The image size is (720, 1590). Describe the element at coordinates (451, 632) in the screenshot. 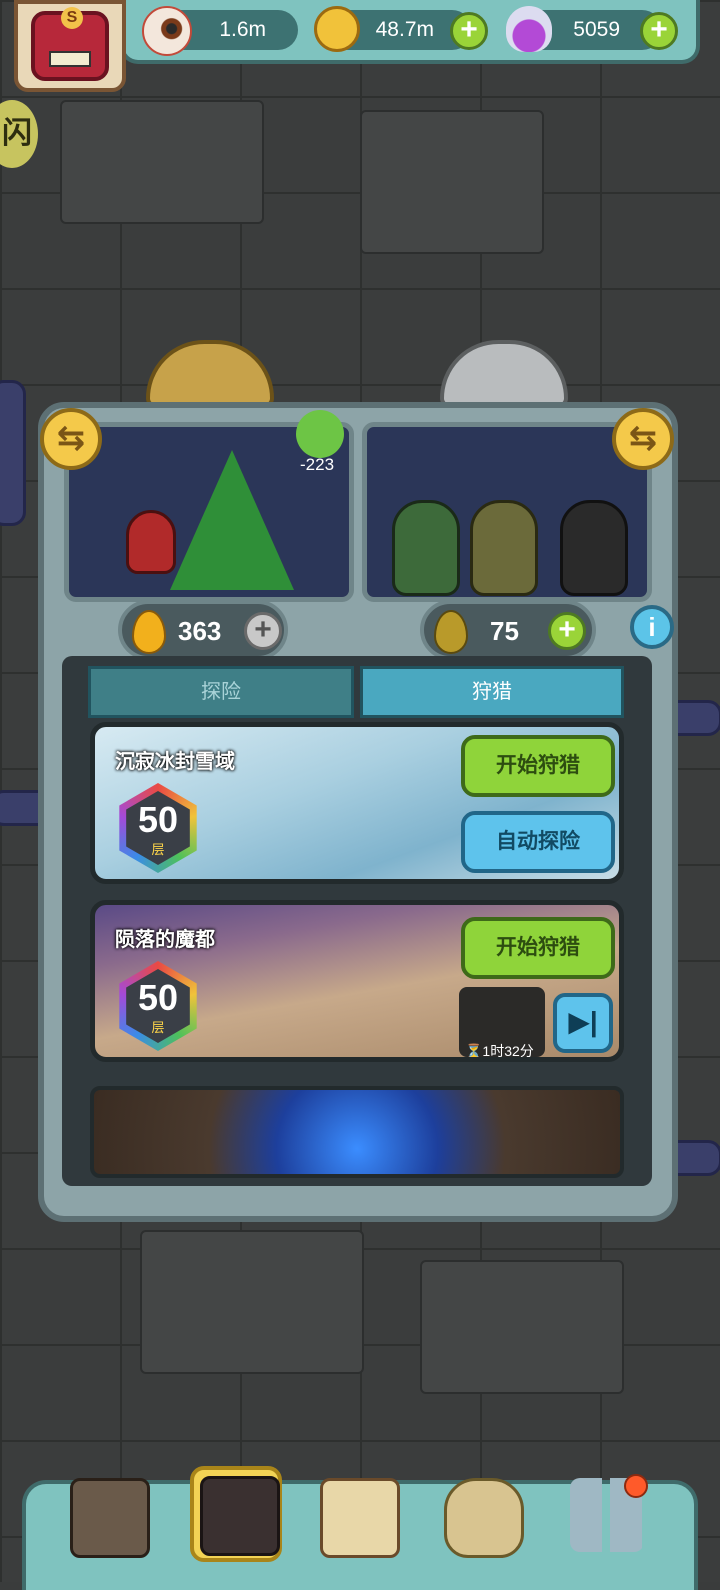

I see `olive-drop-icon` at that location.